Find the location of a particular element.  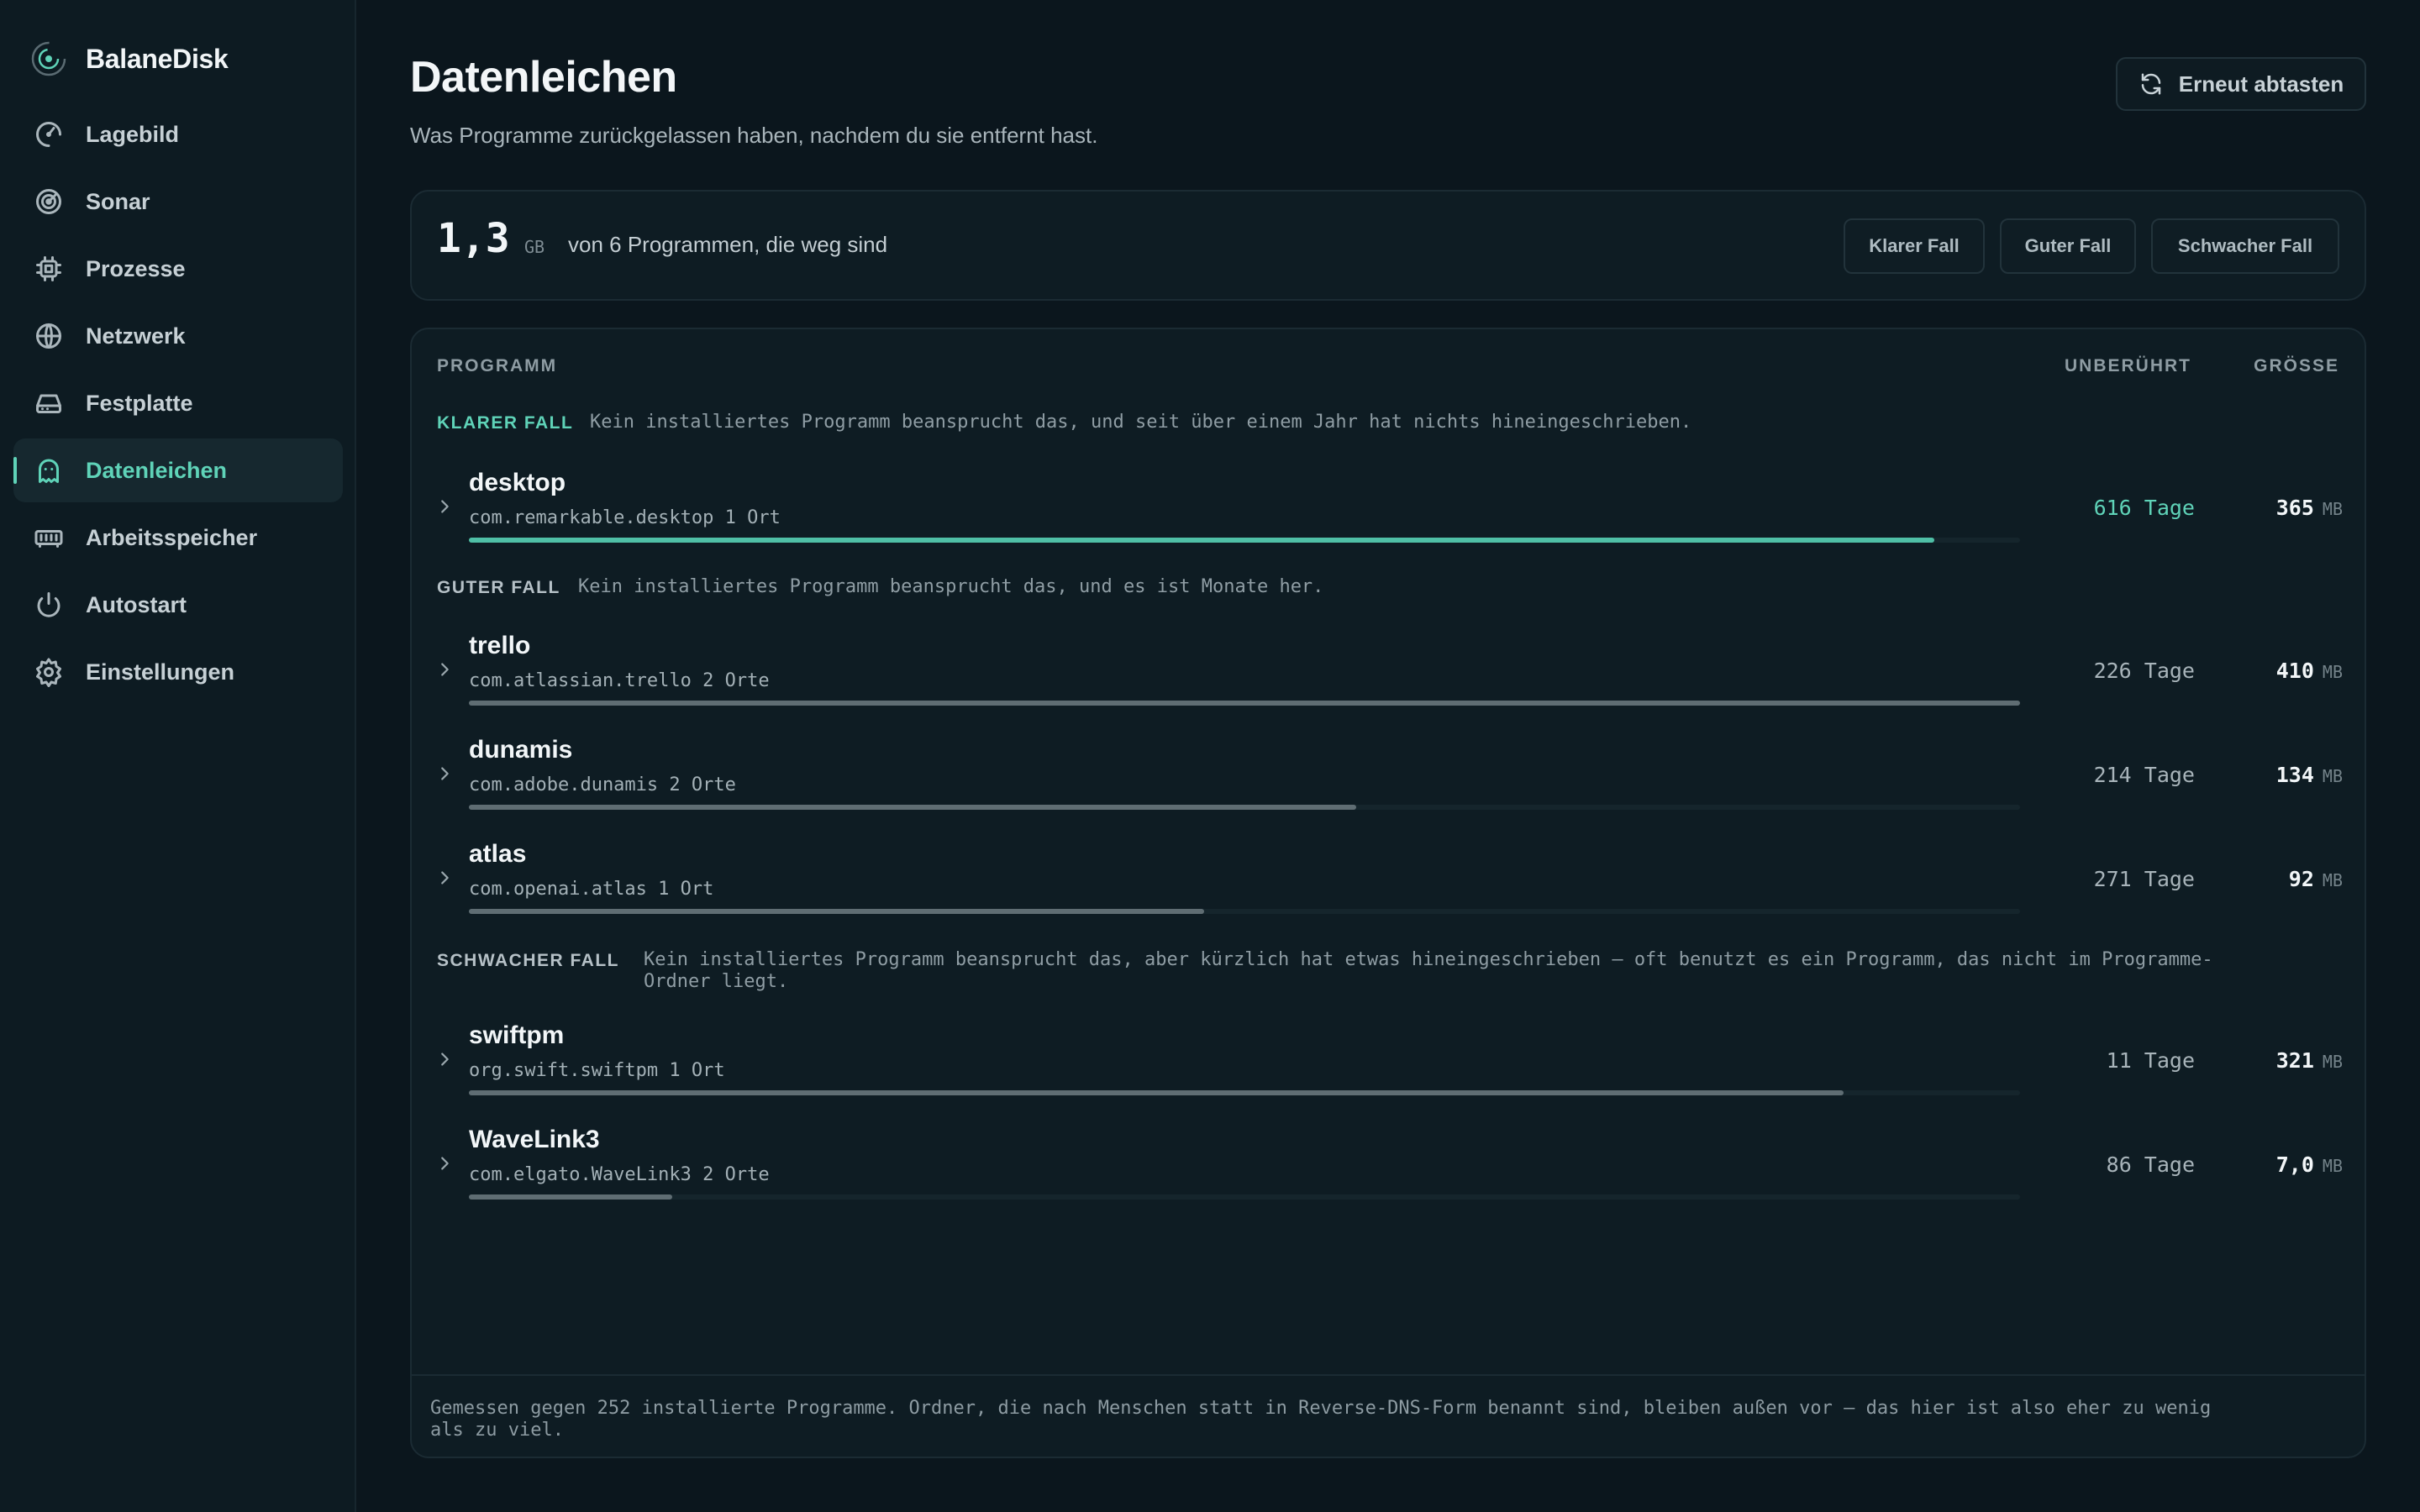

sidebar-item-netzwerk: Netzwerk is located at coordinates (178, 336).